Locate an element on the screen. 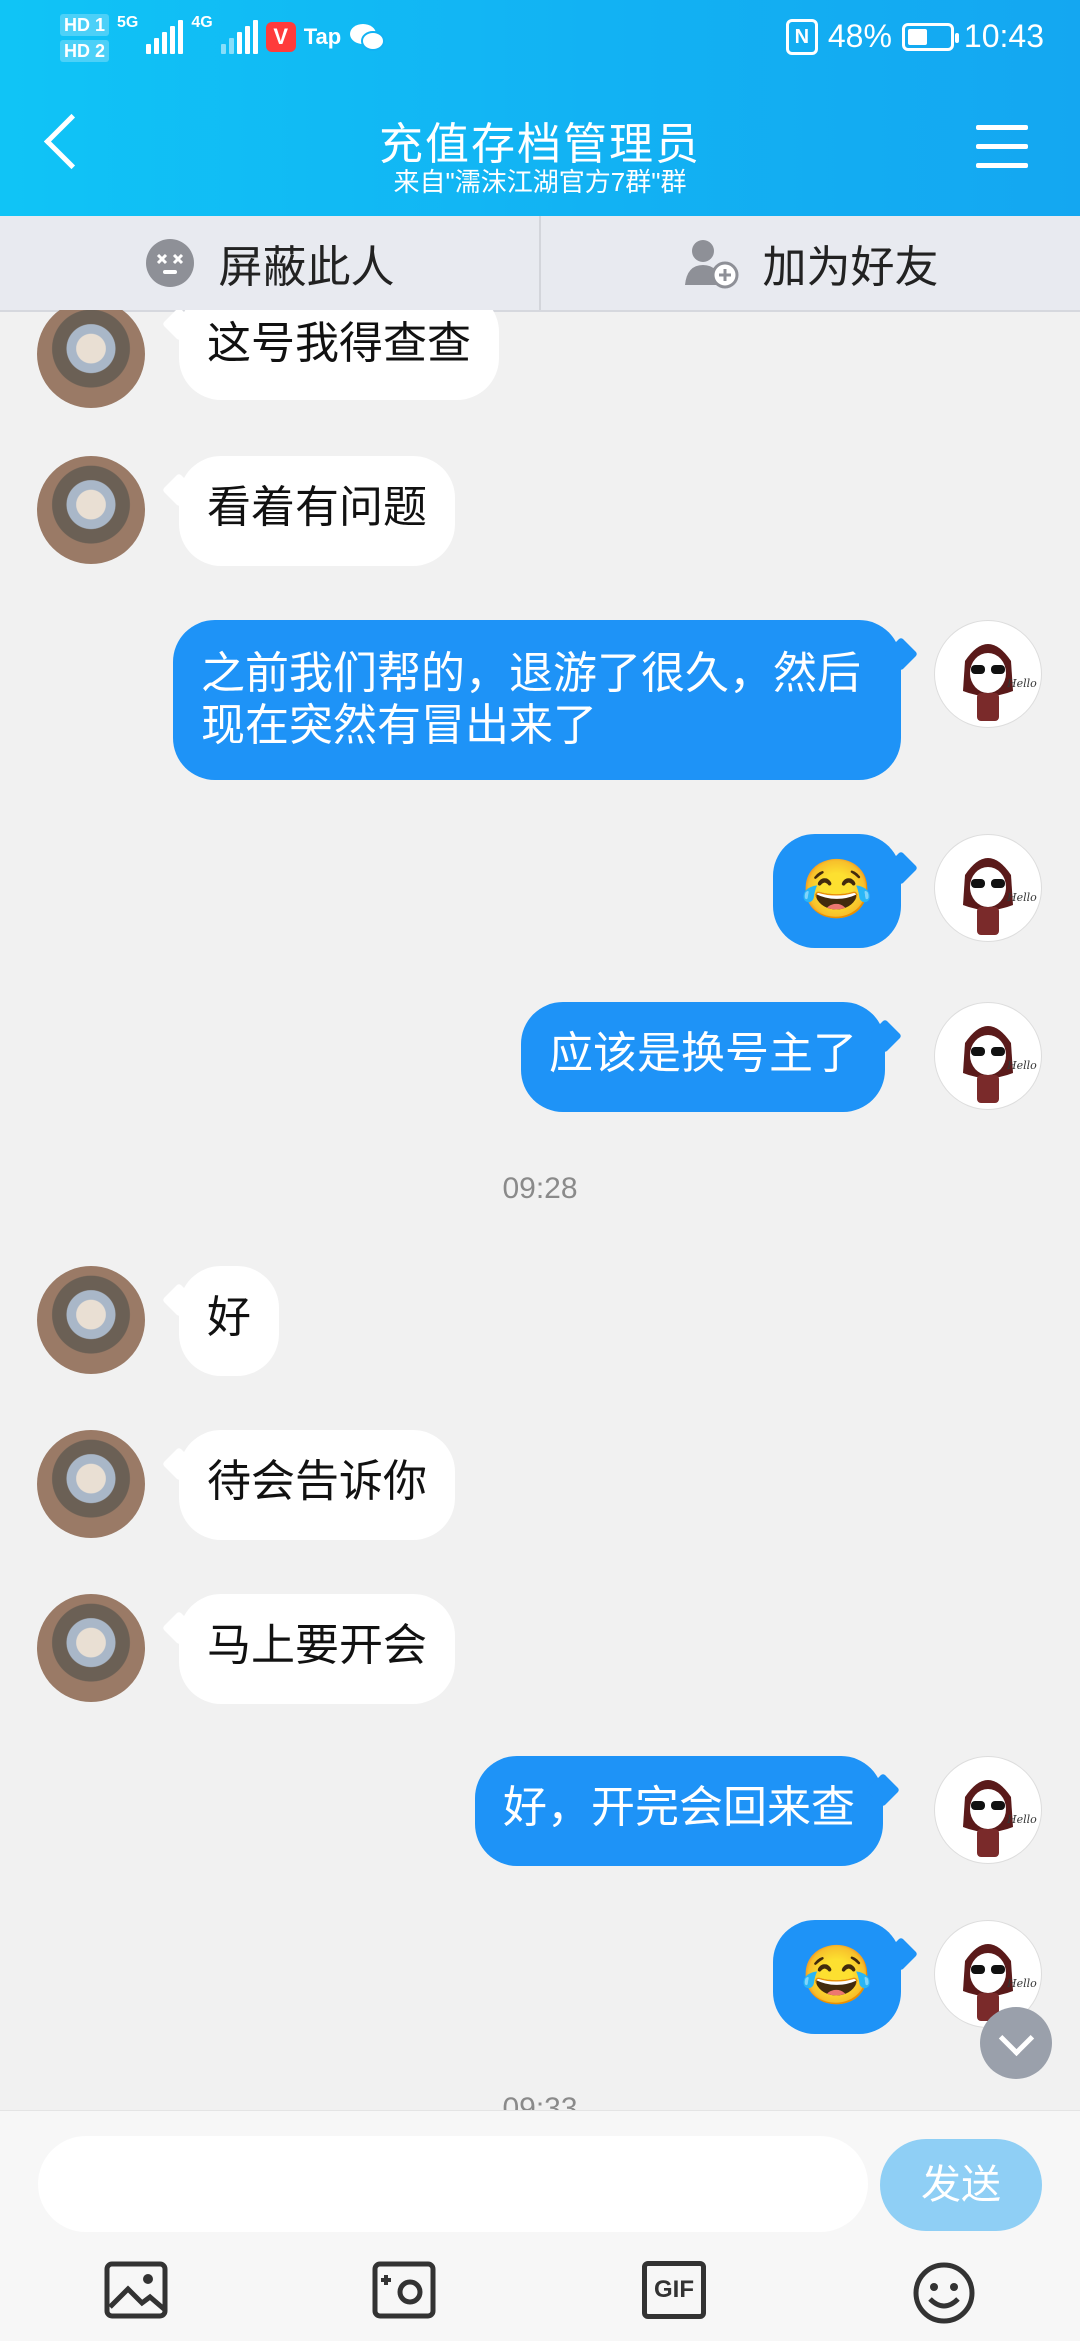 The image size is (1080, 2341). chat-subtitle: 来自"濡沫江湖官方7群"群 is located at coordinates (540, 182).